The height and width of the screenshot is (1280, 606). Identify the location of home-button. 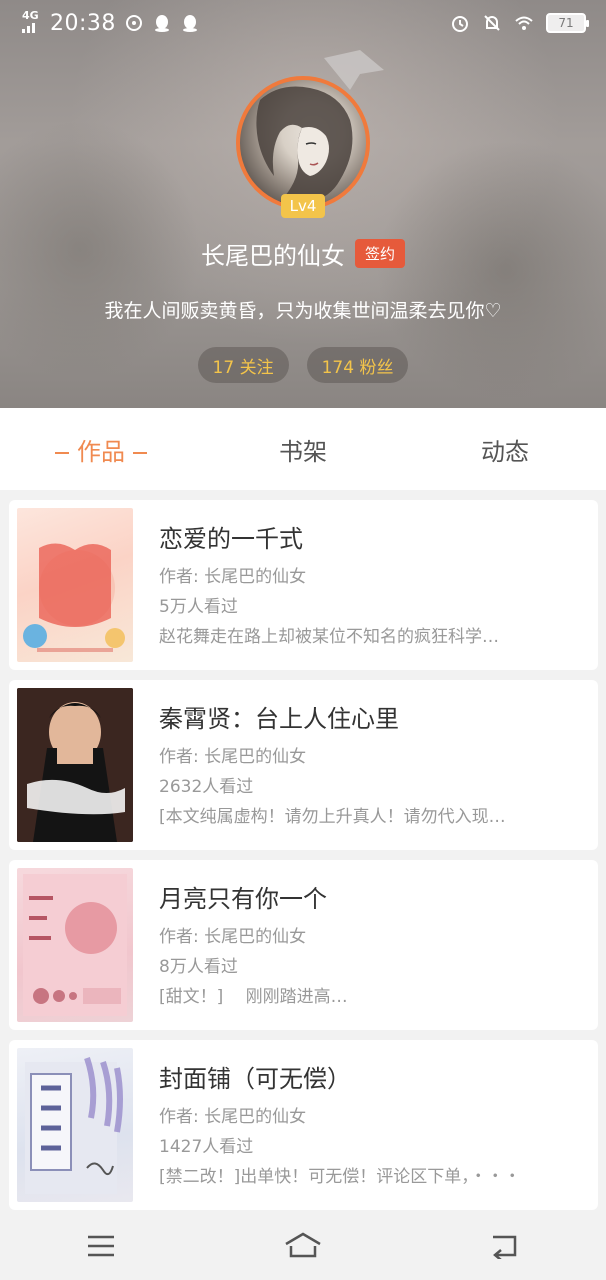
(303, 1246).